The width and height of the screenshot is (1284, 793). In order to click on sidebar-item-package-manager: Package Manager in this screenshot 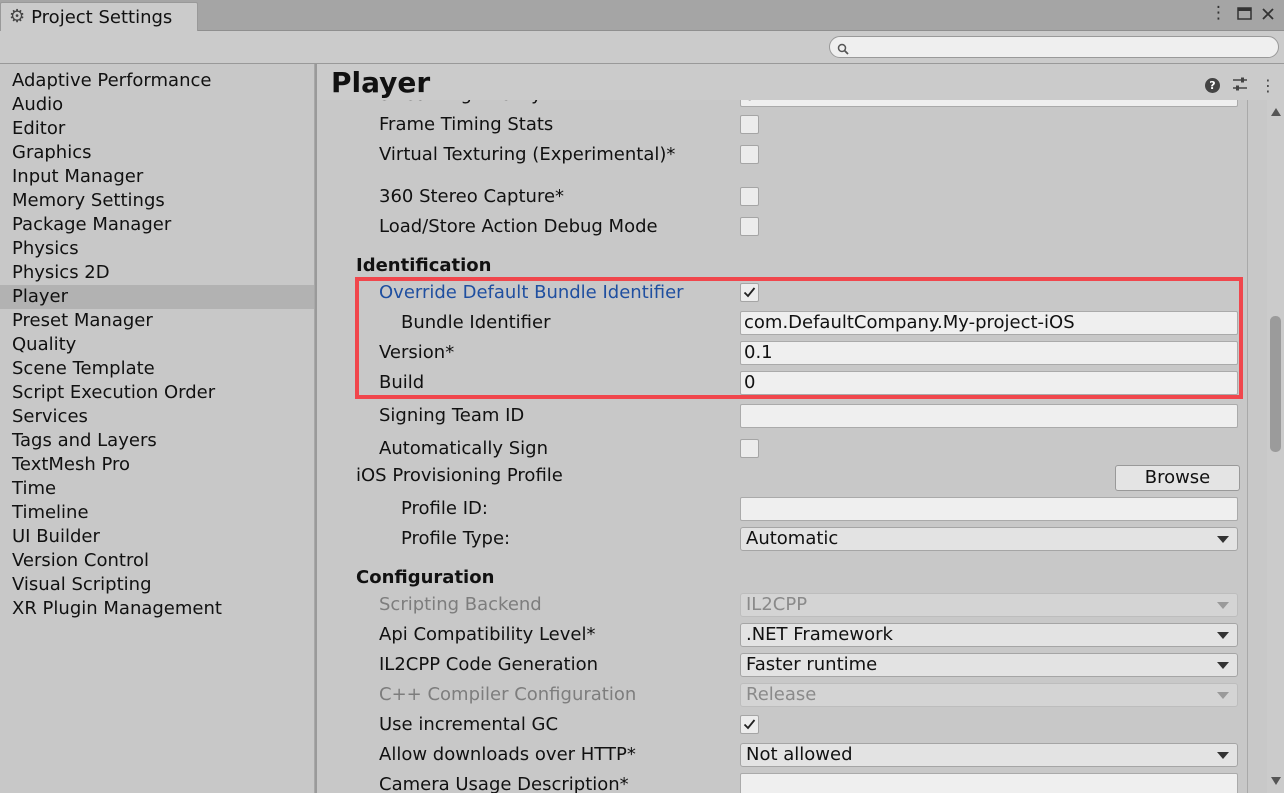, I will do `click(157, 225)`.